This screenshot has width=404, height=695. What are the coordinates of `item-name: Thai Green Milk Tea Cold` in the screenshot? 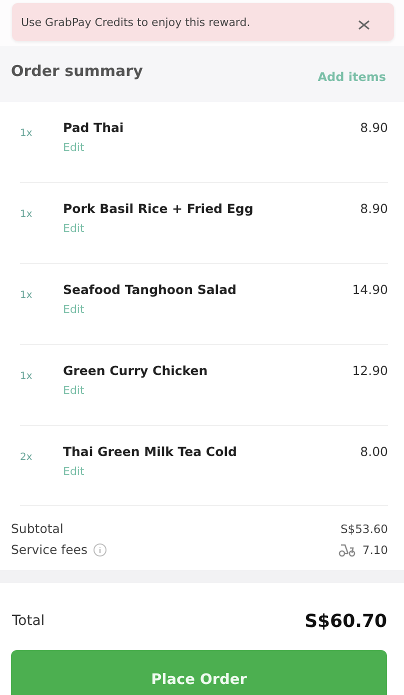 It's located at (150, 451).